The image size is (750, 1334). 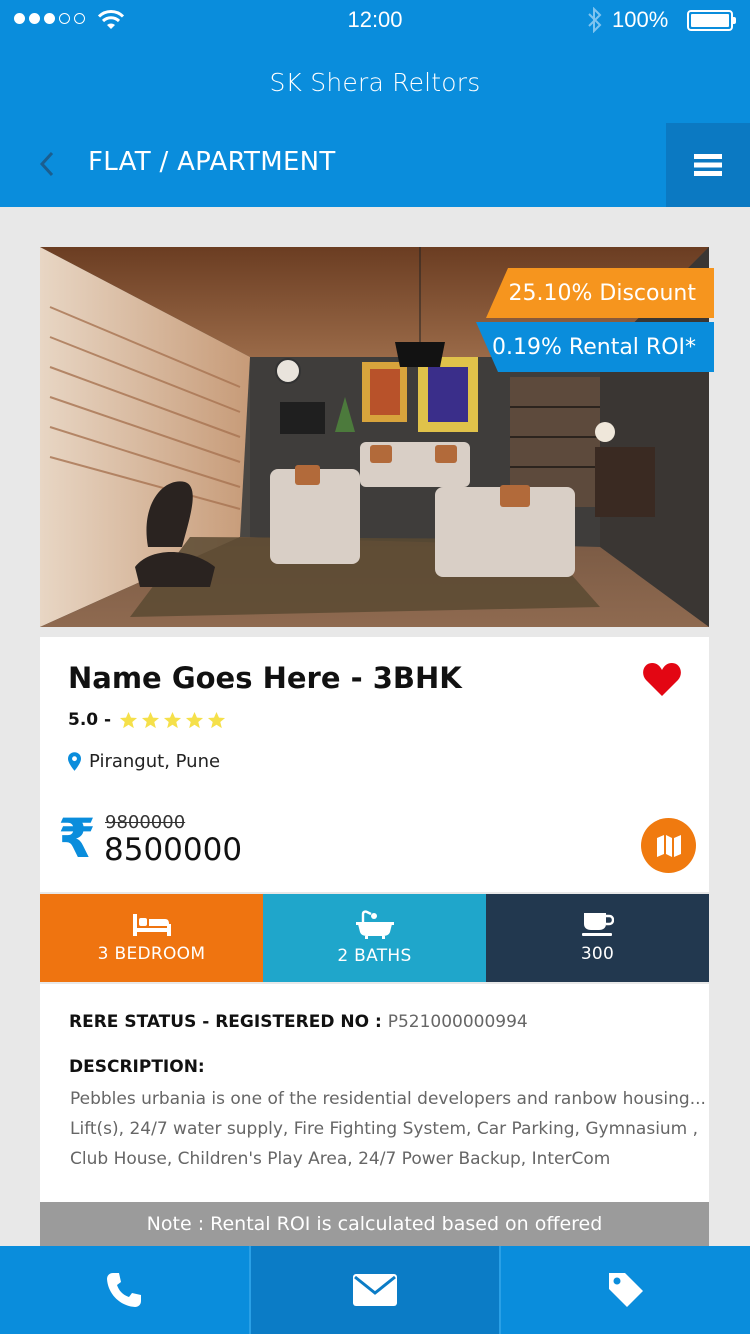 I want to click on page-title: FLAT / APARTMENT, so click(x=212, y=162).